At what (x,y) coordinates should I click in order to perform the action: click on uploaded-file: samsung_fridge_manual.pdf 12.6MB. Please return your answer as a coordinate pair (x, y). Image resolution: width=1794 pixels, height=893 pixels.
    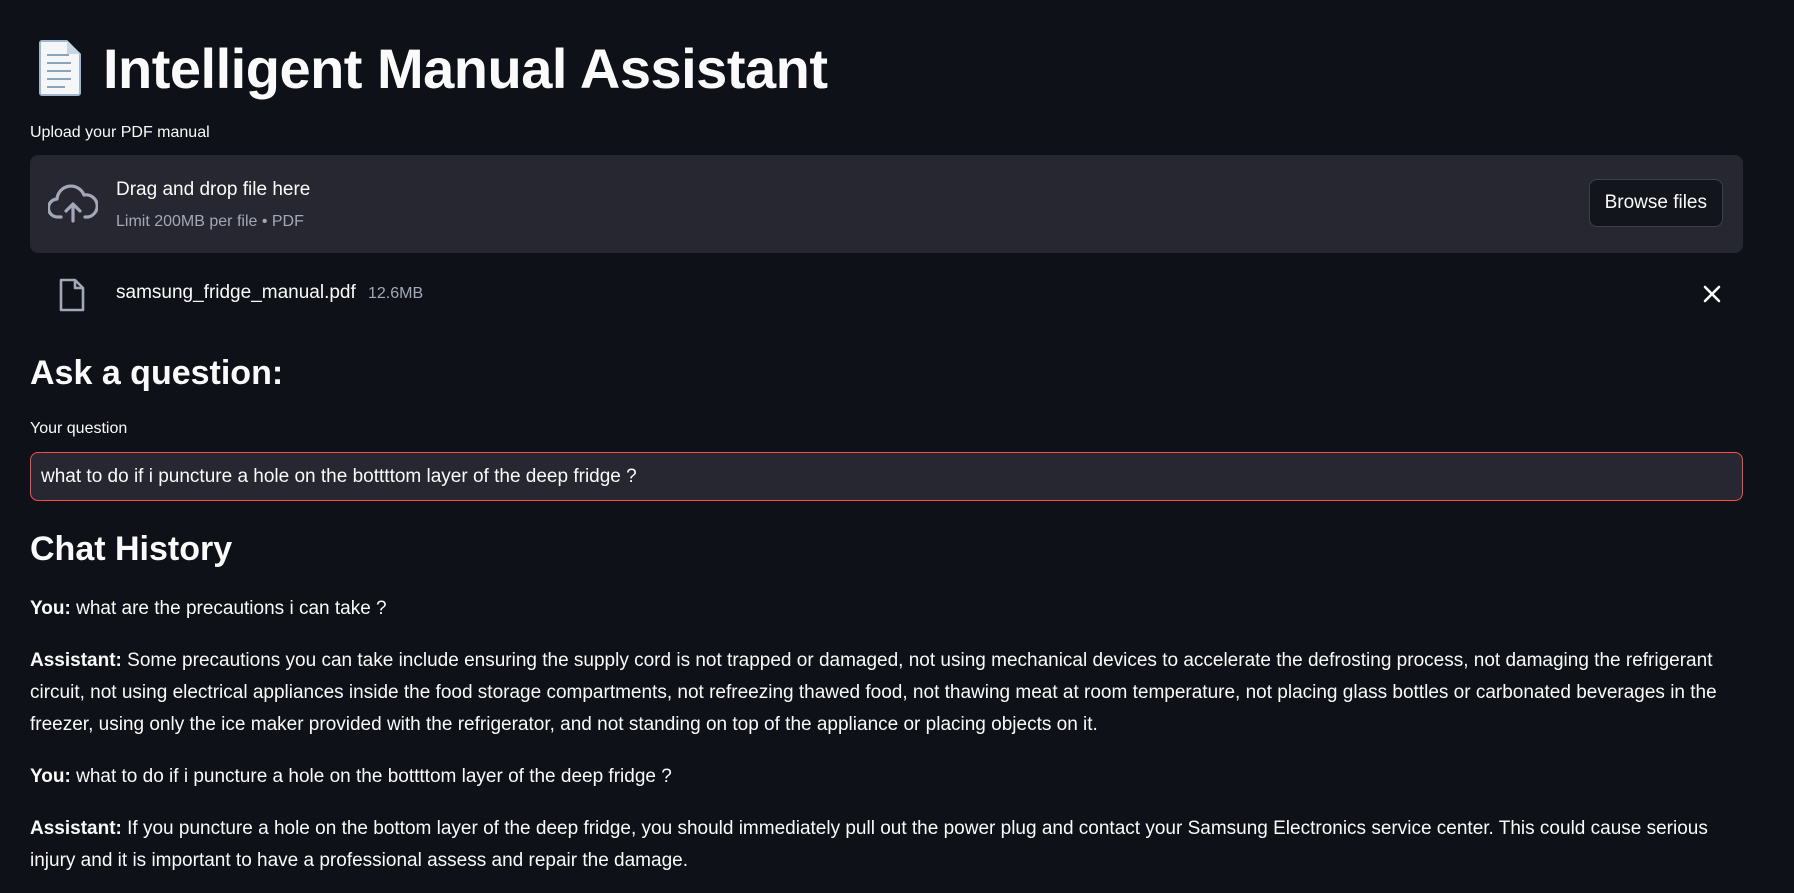
    Looking at the image, I should click on (886, 294).